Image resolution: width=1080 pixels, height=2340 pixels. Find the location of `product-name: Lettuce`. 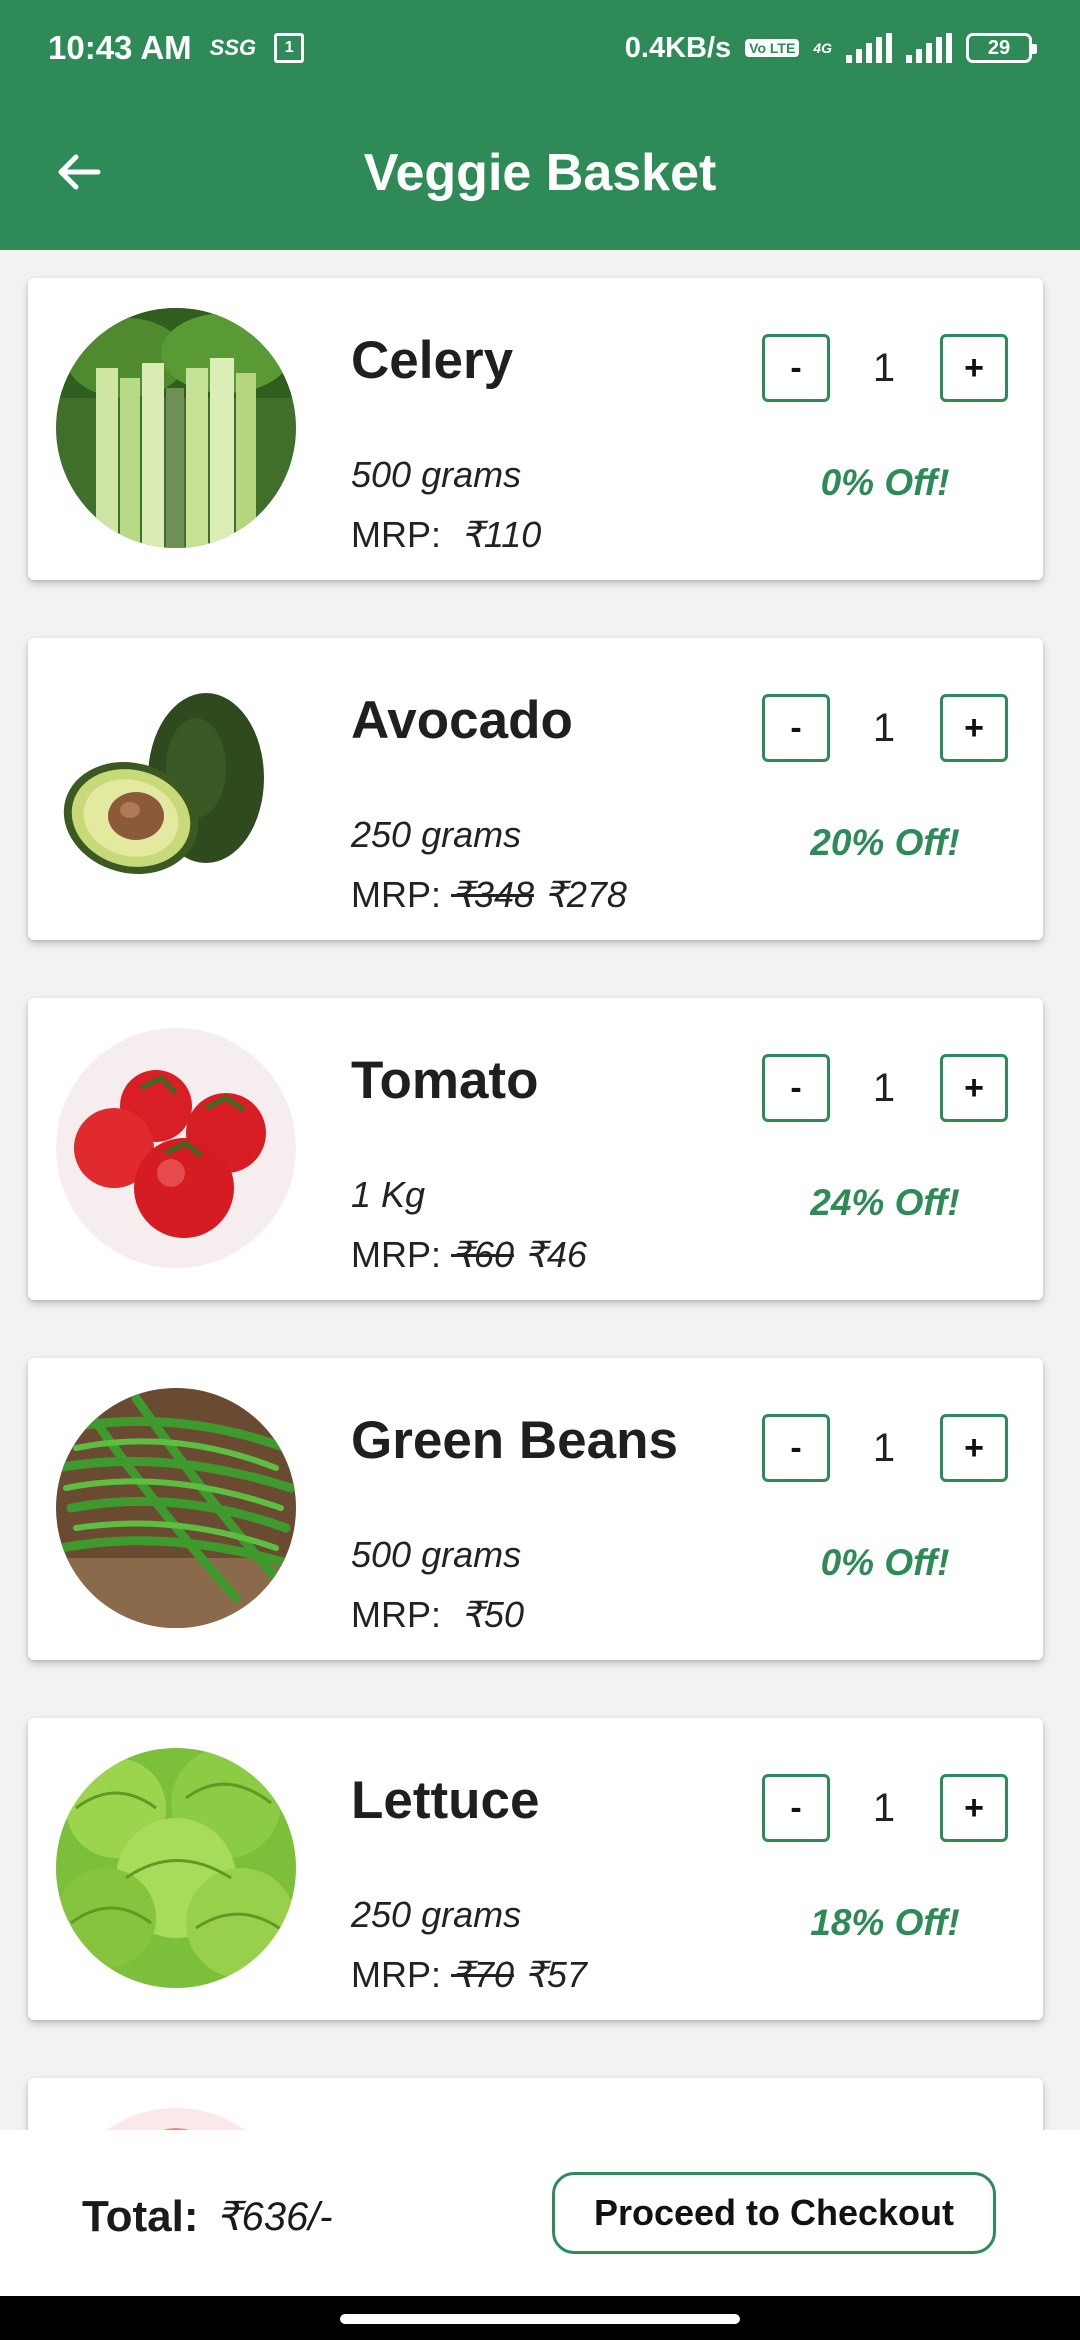

product-name: Lettuce is located at coordinates (445, 1800).